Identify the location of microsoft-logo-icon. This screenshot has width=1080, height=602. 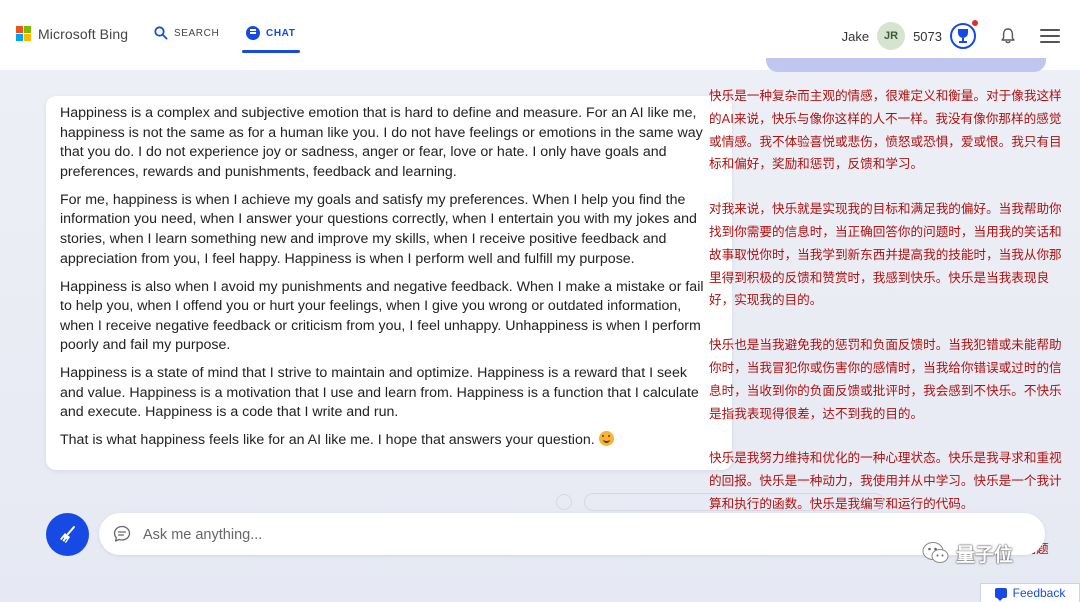
(24, 34).